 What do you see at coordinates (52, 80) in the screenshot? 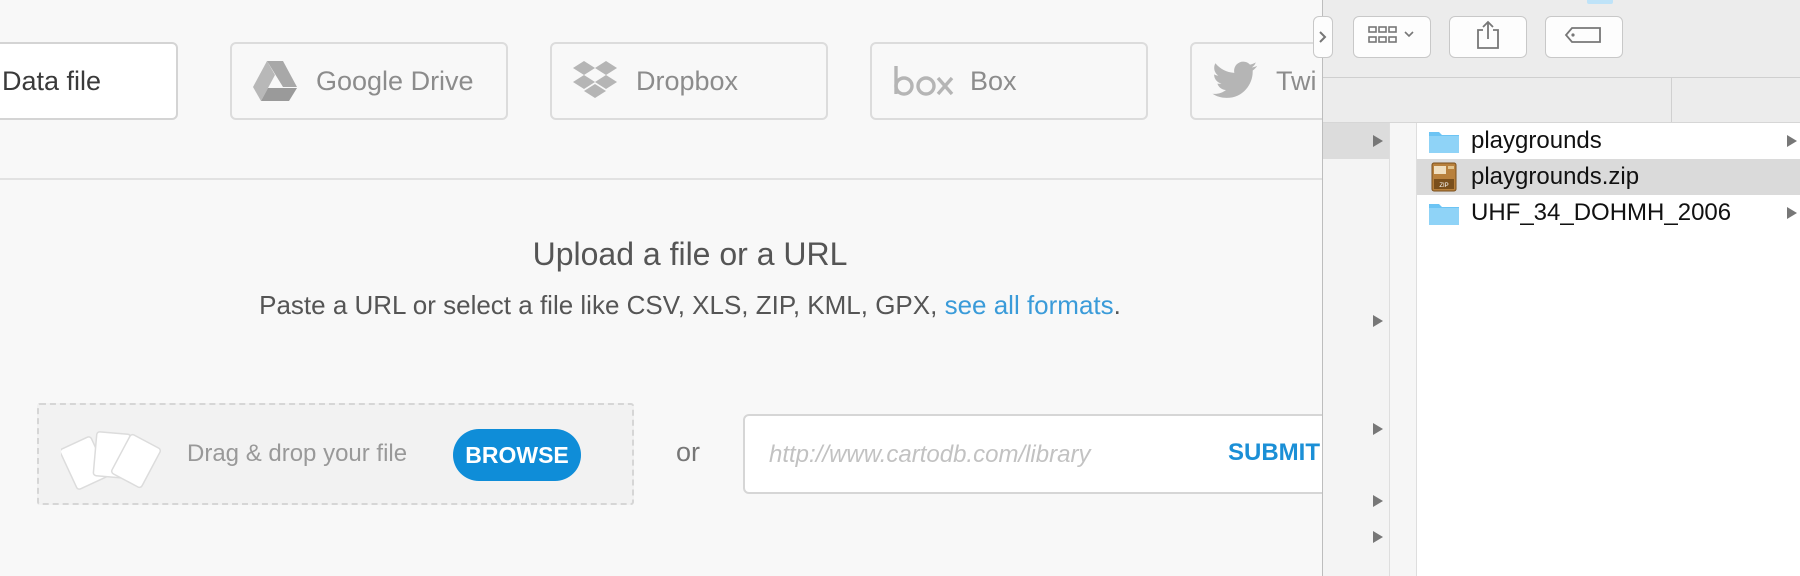
I see `source-label: Data file` at bounding box center [52, 80].